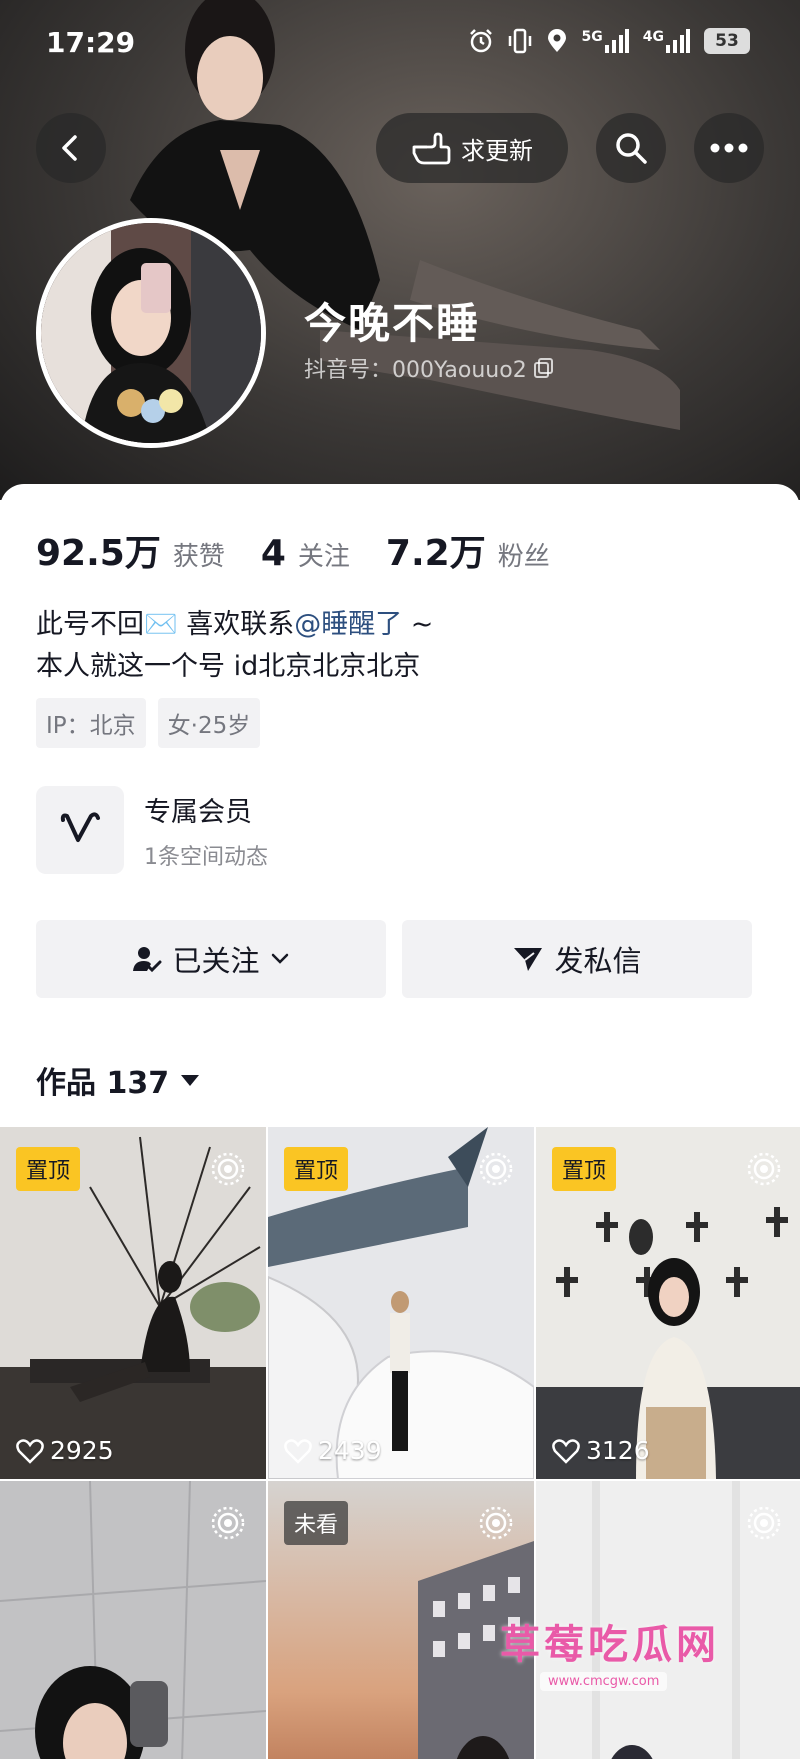 The height and width of the screenshot is (1759, 800). Describe the element at coordinates (400, 45) in the screenshot. I see `status-bar: 17:29 5G 4G 53` at that location.